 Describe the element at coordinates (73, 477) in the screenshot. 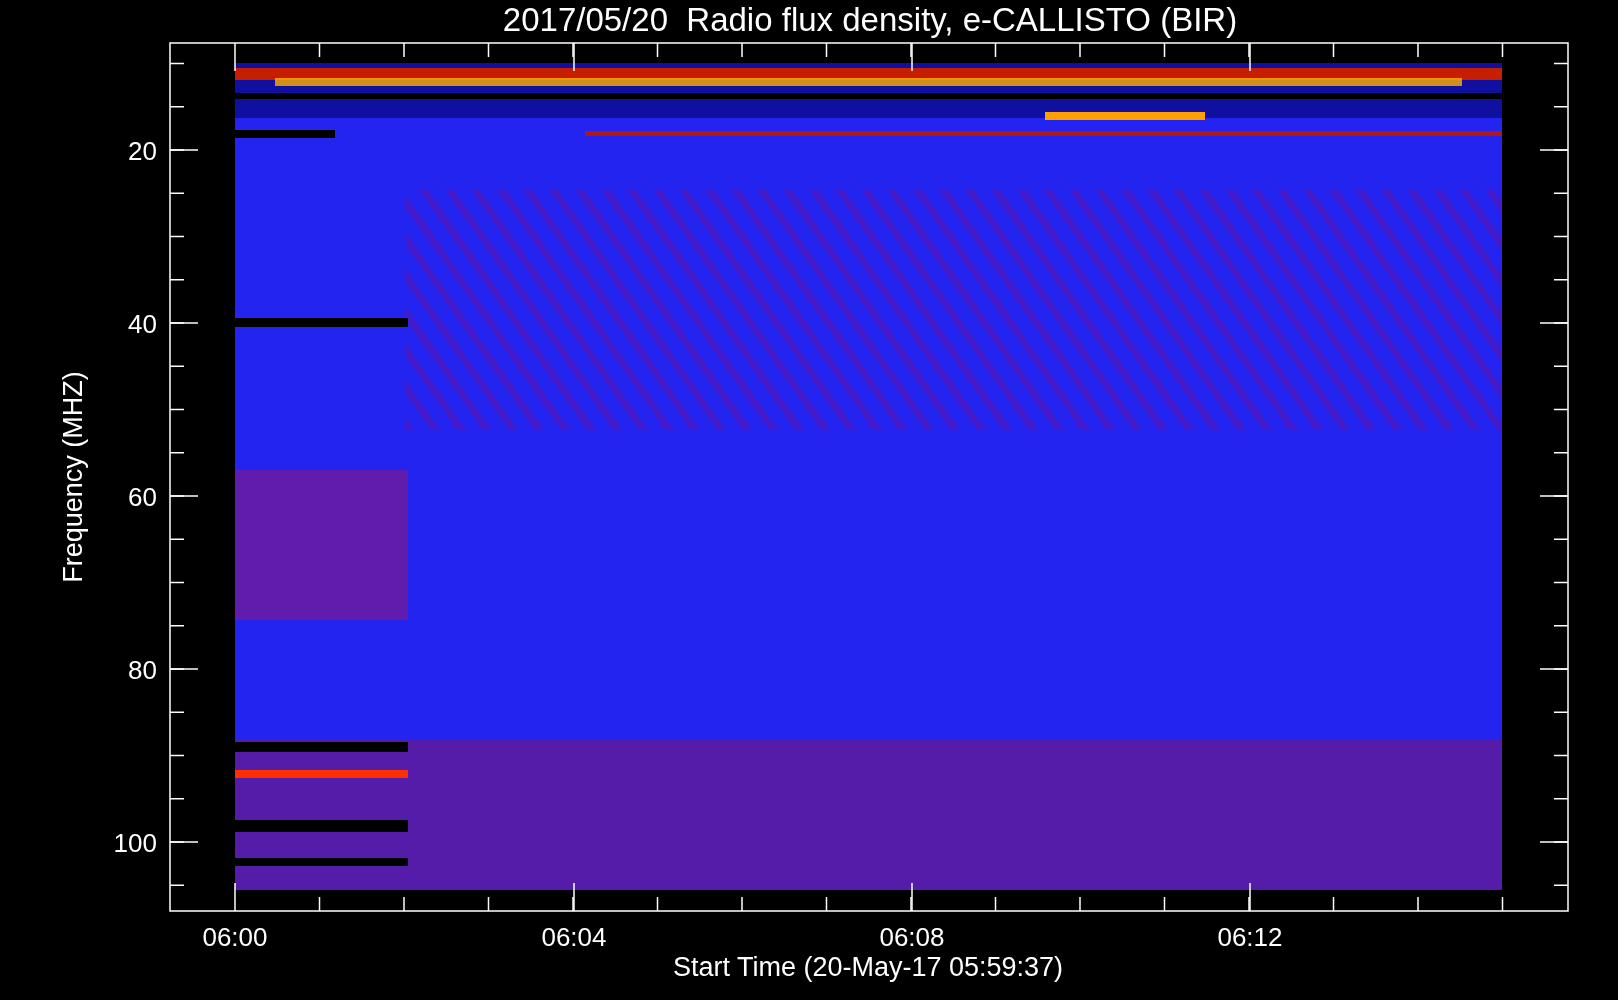

I see `y-axis-label: Frequency (MHZ)` at that location.